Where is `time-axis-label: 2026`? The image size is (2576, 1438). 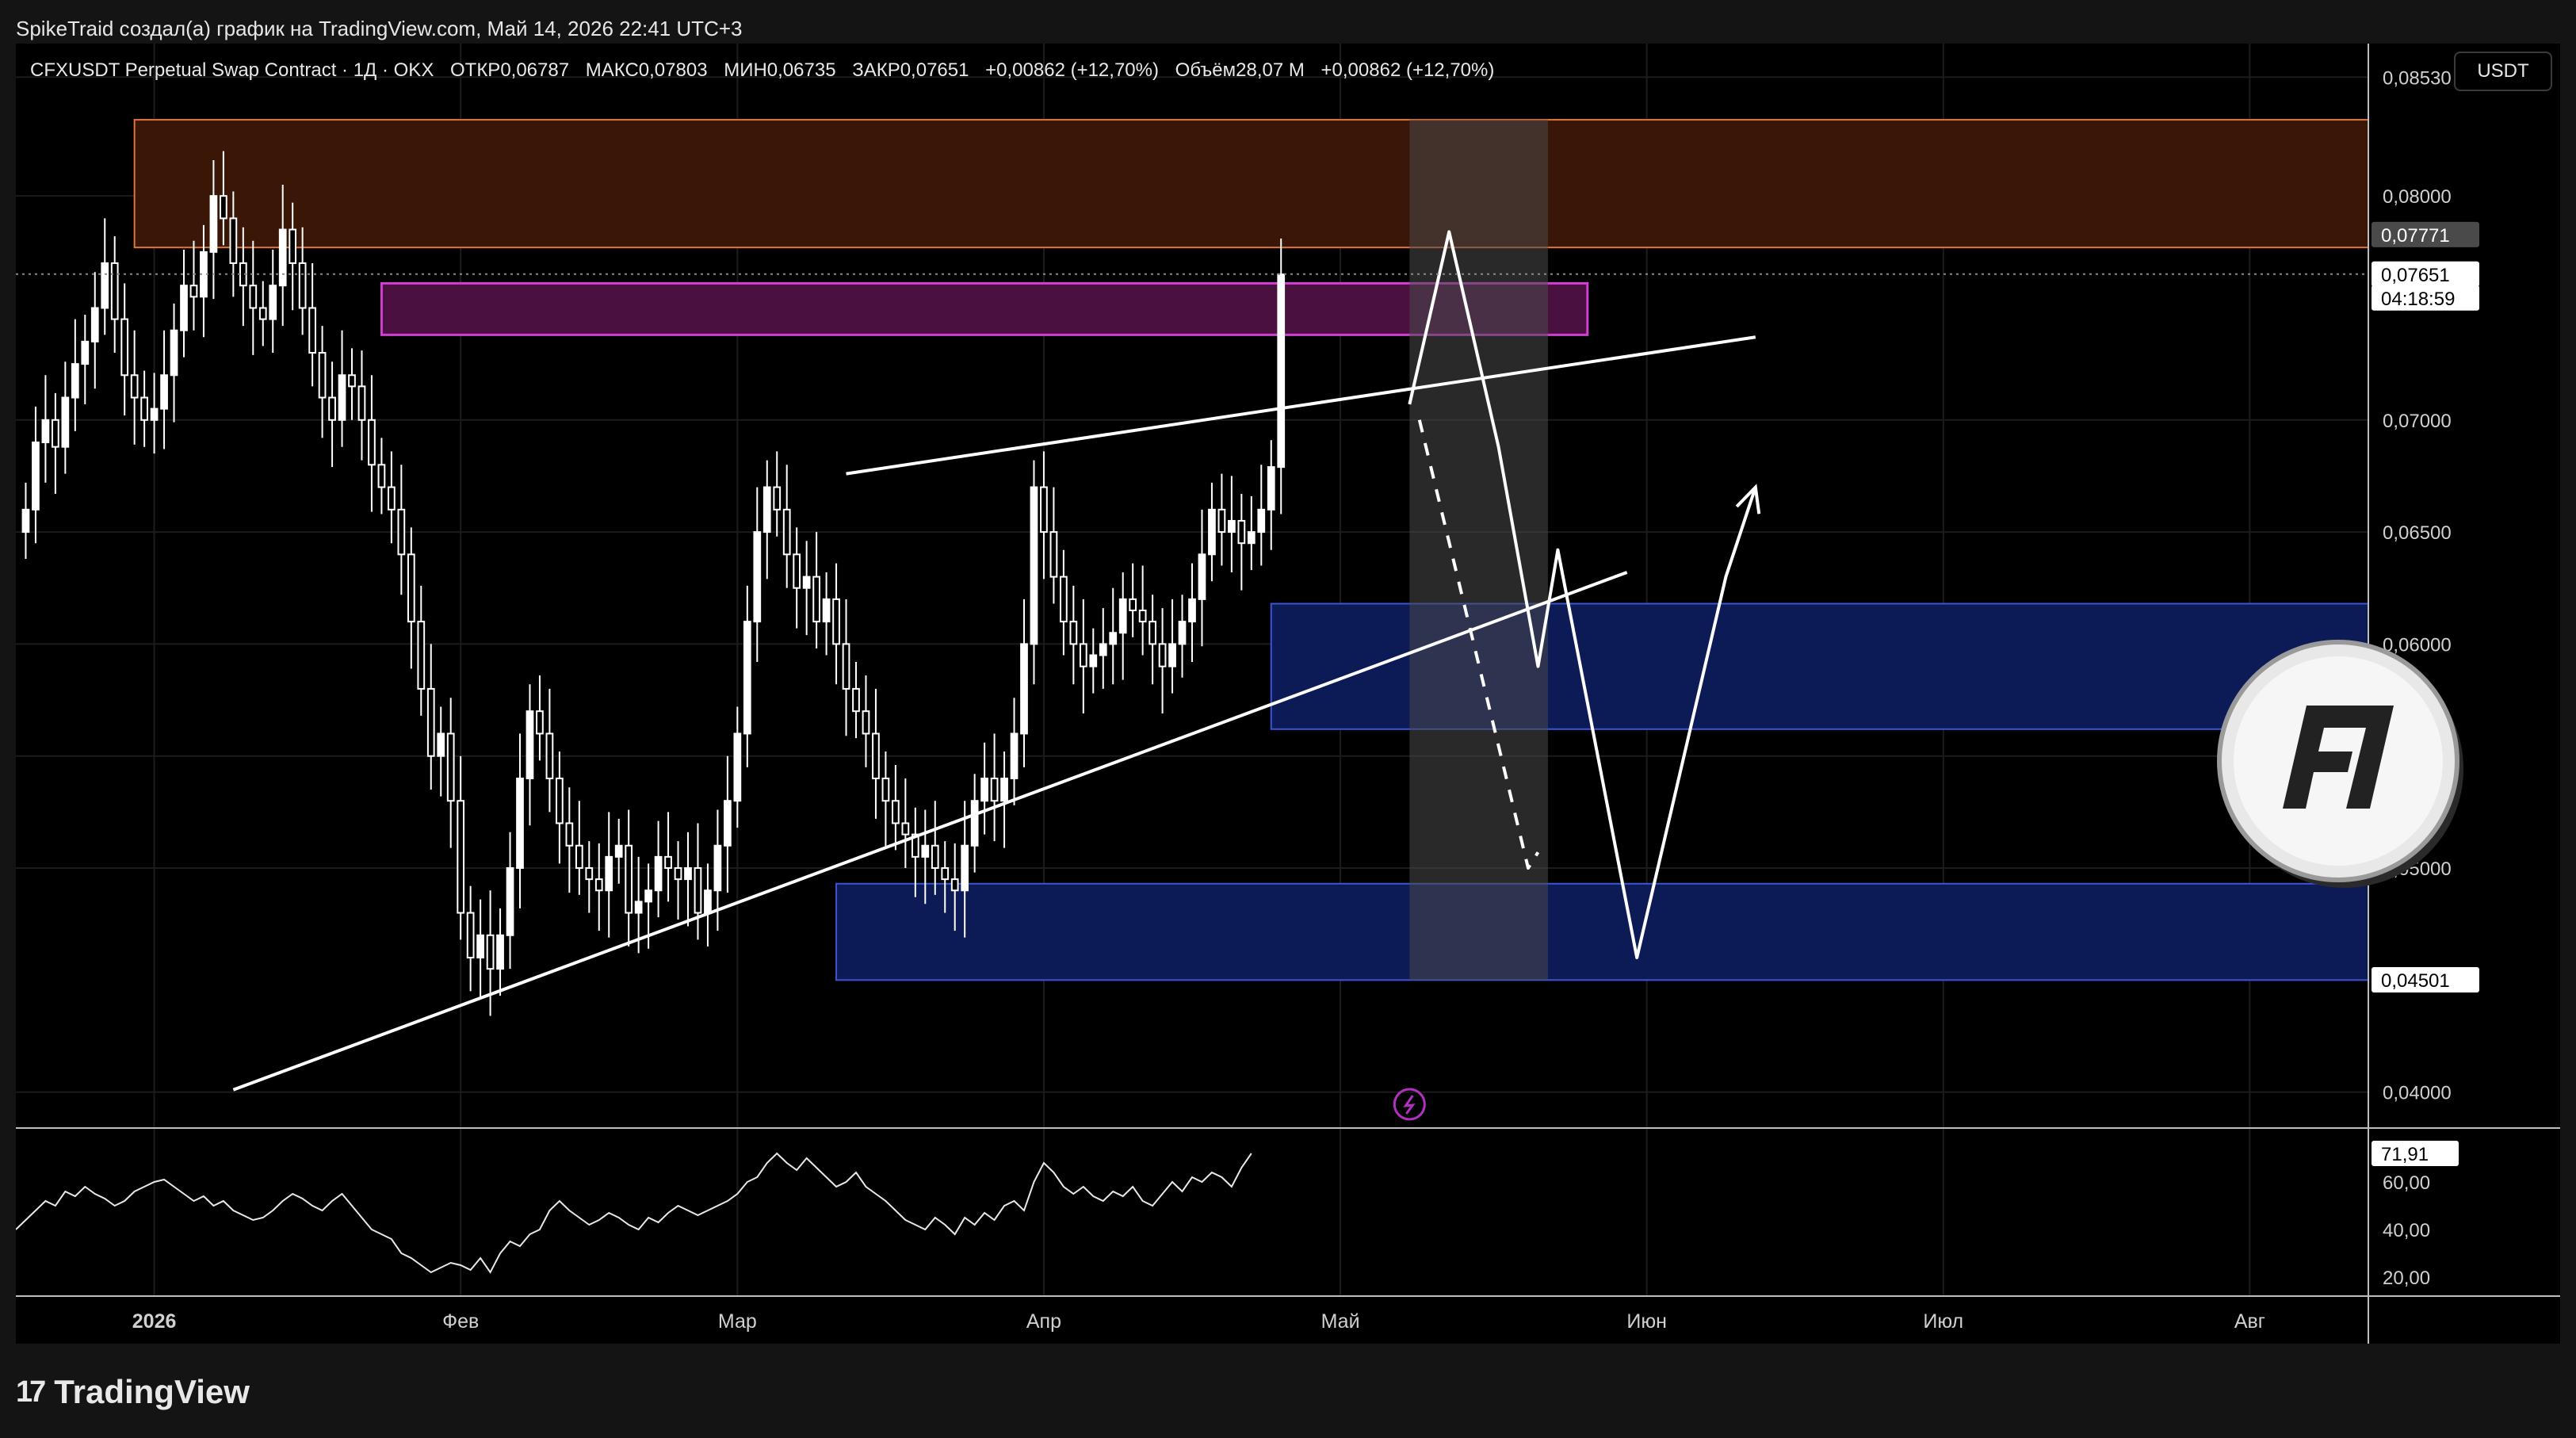
time-axis-label: 2026 is located at coordinates (154, 1321).